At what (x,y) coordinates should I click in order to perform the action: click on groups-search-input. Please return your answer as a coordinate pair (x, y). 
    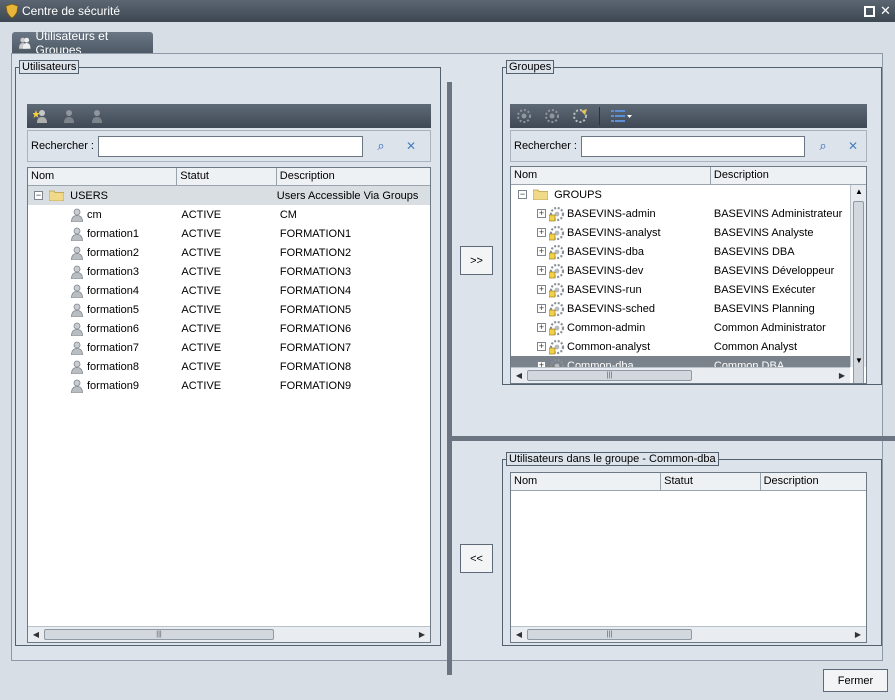
    Looking at the image, I should click on (692, 146).